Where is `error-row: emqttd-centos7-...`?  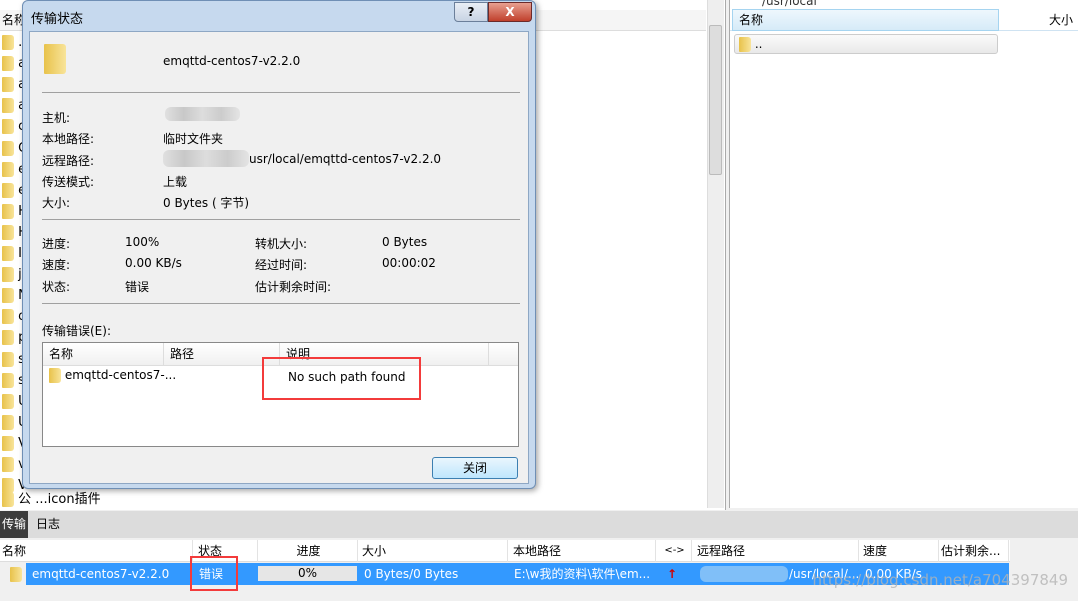
error-row: emqttd-centos7-... is located at coordinates (112, 375).